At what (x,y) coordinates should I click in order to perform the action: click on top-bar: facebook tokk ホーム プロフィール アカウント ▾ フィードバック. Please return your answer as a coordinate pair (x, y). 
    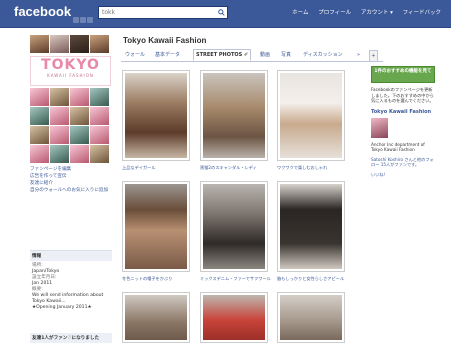
    Looking at the image, I should click on (225, 14).